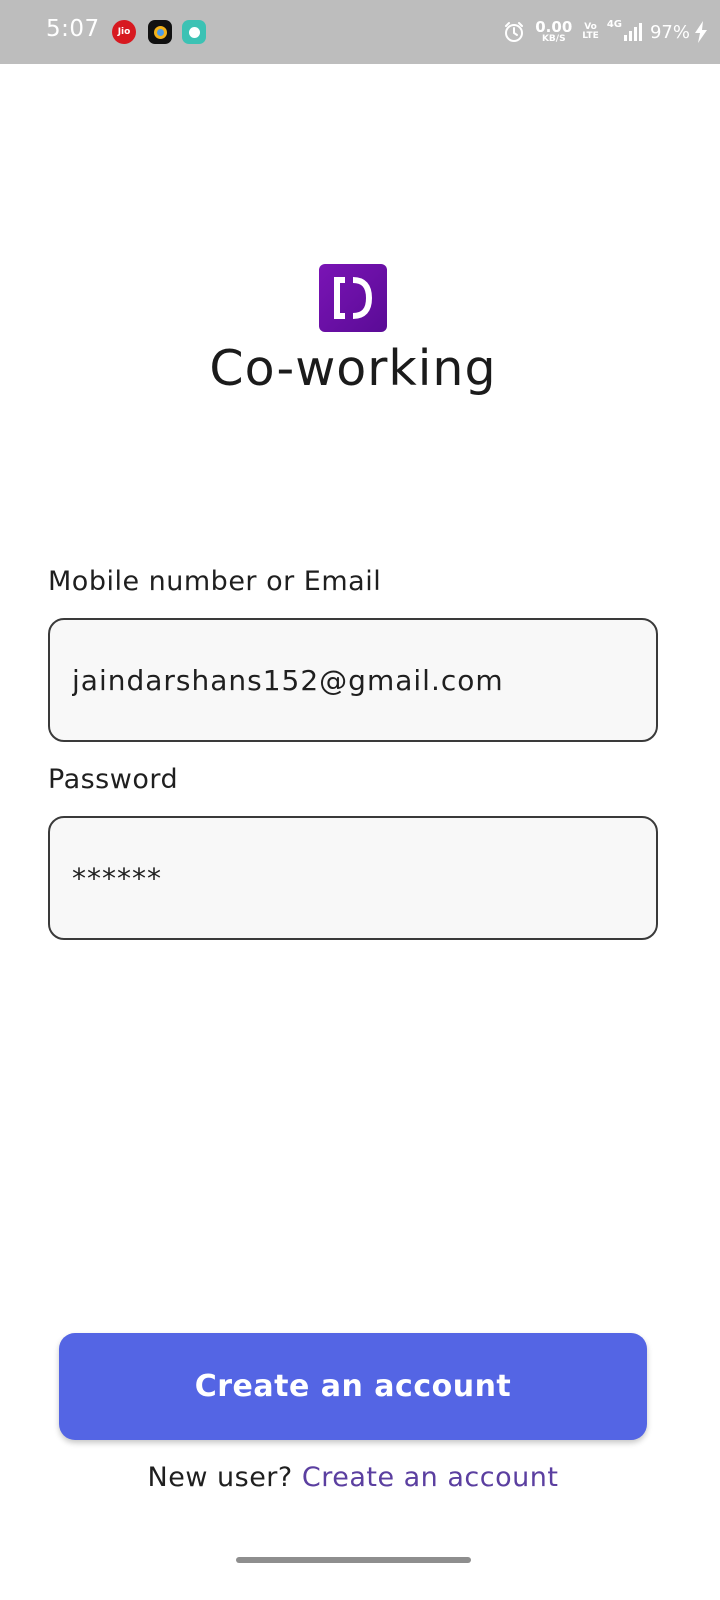  I want to click on signup-row: New user? Create an account, so click(353, 1477).